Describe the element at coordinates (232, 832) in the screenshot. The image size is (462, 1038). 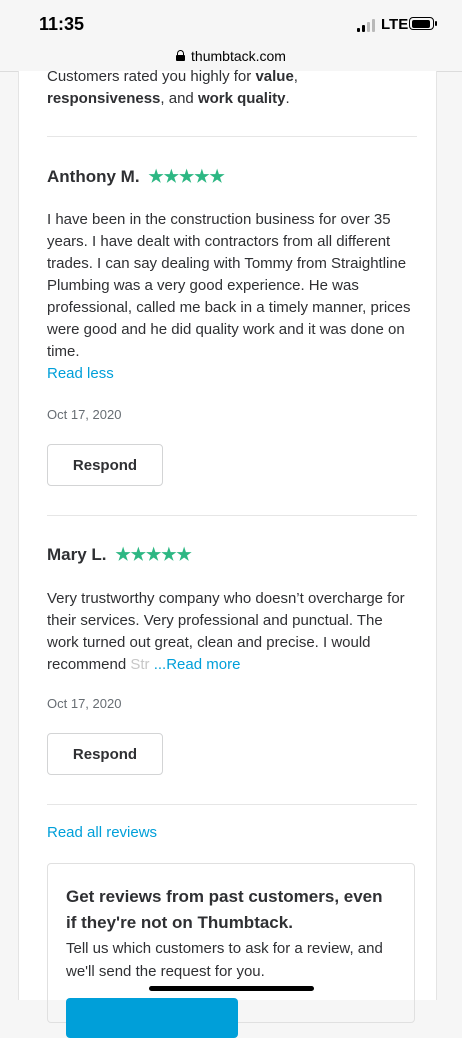
I see `read-all-reviews-link: Read all reviews` at that location.